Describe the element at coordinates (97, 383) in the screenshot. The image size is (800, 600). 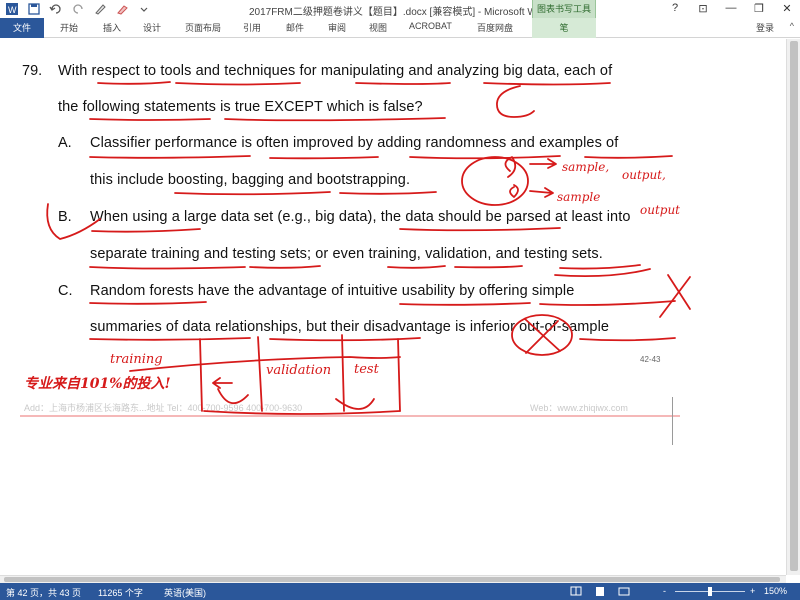
I see `ink-slogan: 专业来自101%的投入!` at that location.